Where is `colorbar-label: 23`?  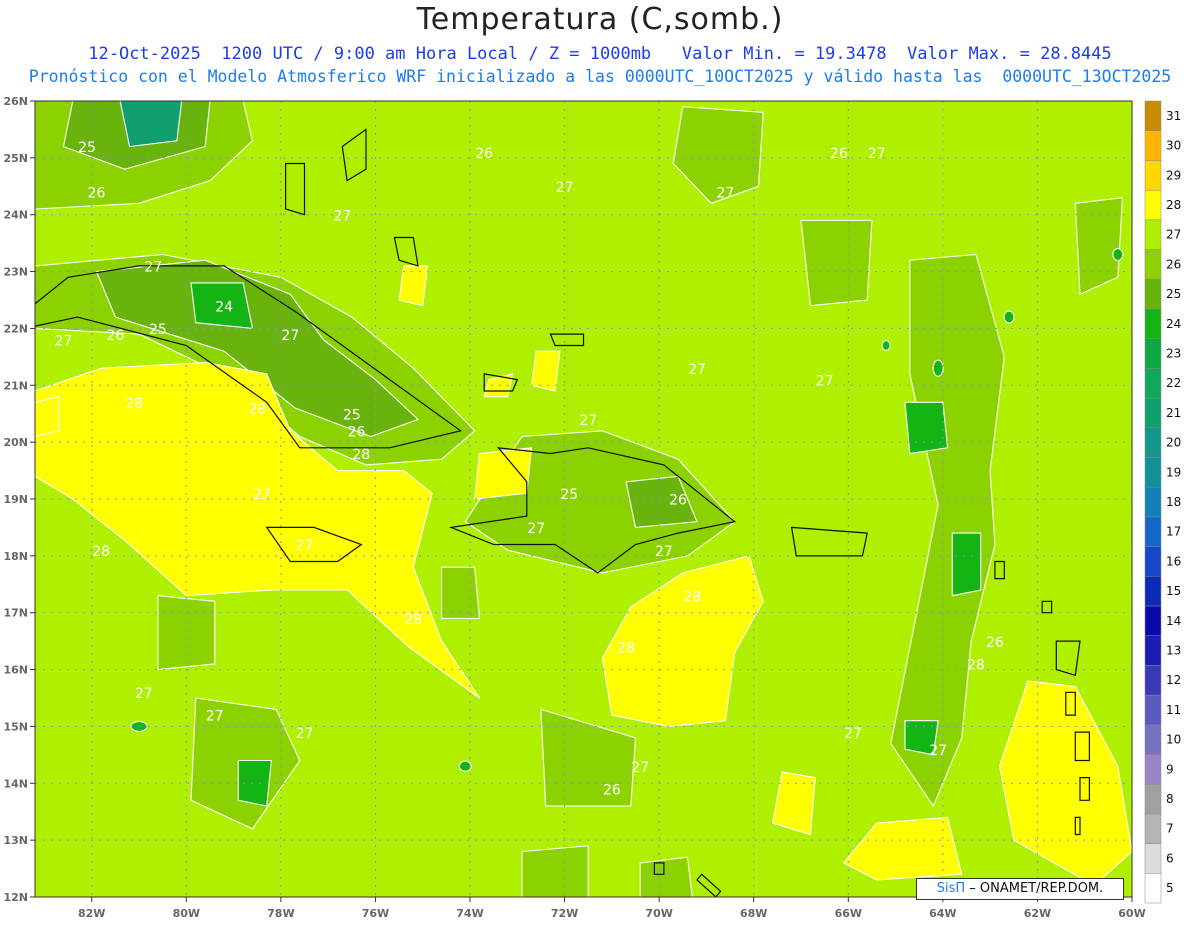 colorbar-label: 23 is located at coordinates (1173, 353).